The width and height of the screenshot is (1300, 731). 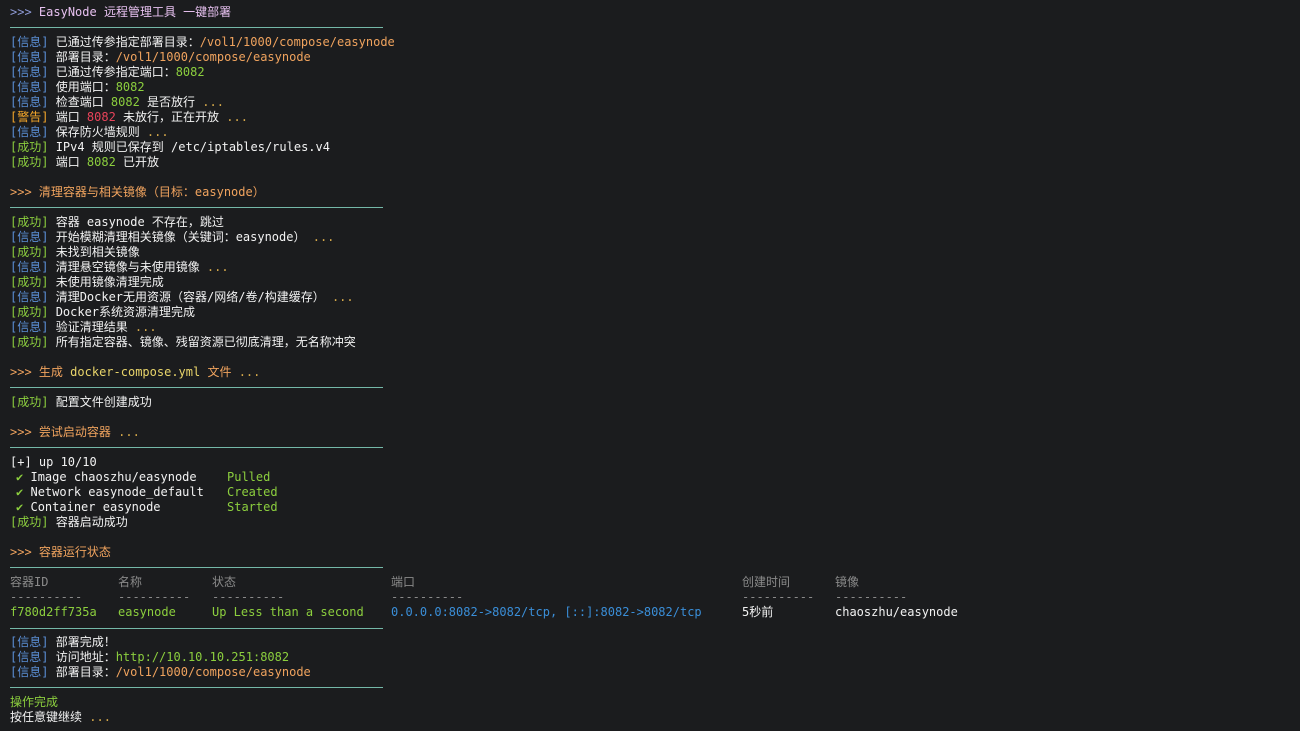 What do you see at coordinates (252, 507) in the screenshot?
I see `resource-status: Started` at bounding box center [252, 507].